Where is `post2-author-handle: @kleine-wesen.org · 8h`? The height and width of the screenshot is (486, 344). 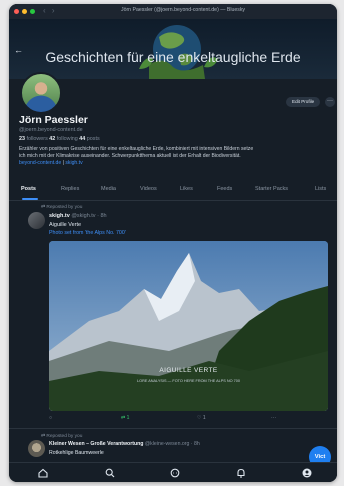
post2-author-handle: @kleine-wesen.org · 8h is located at coordinates (172, 444).